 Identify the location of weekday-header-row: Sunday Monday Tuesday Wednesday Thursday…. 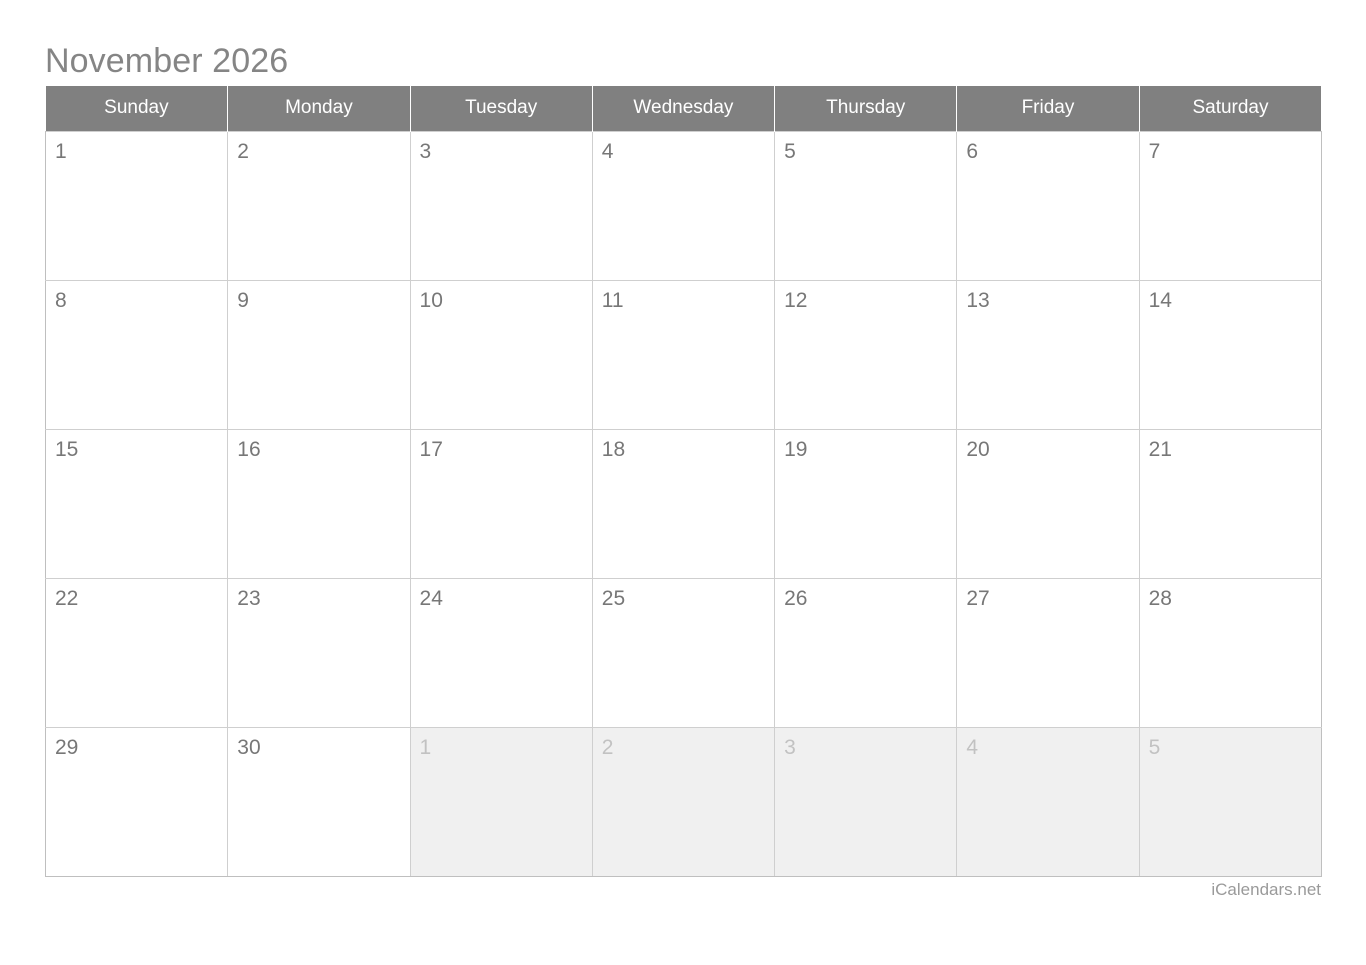
(683, 108).